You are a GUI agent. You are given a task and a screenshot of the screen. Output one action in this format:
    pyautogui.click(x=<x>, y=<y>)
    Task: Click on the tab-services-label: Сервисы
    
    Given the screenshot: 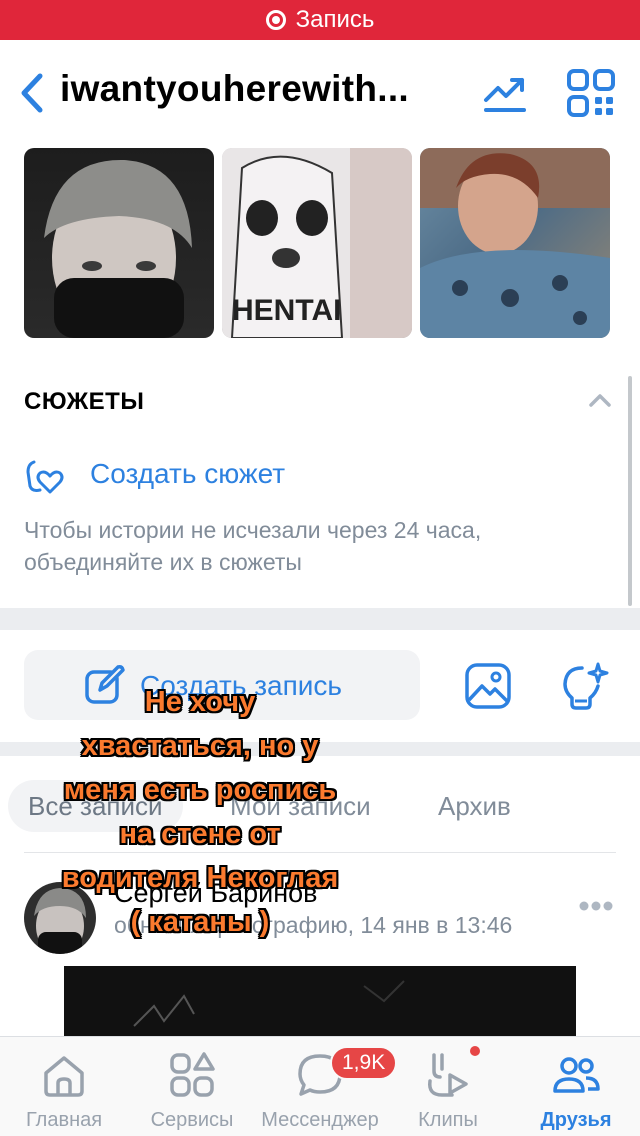 What is the action you would take?
    pyautogui.click(x=192, y=1120)
    